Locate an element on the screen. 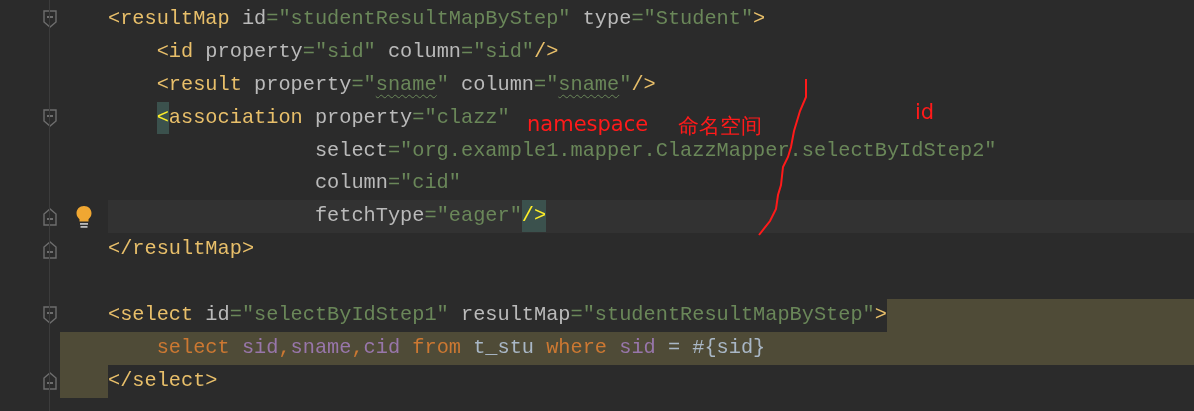 The image size is (1194, 411). code-line: <select id="selectByIdStep1" resultMap="studentResultMapByStep"> is located at coordinates (497, 315).